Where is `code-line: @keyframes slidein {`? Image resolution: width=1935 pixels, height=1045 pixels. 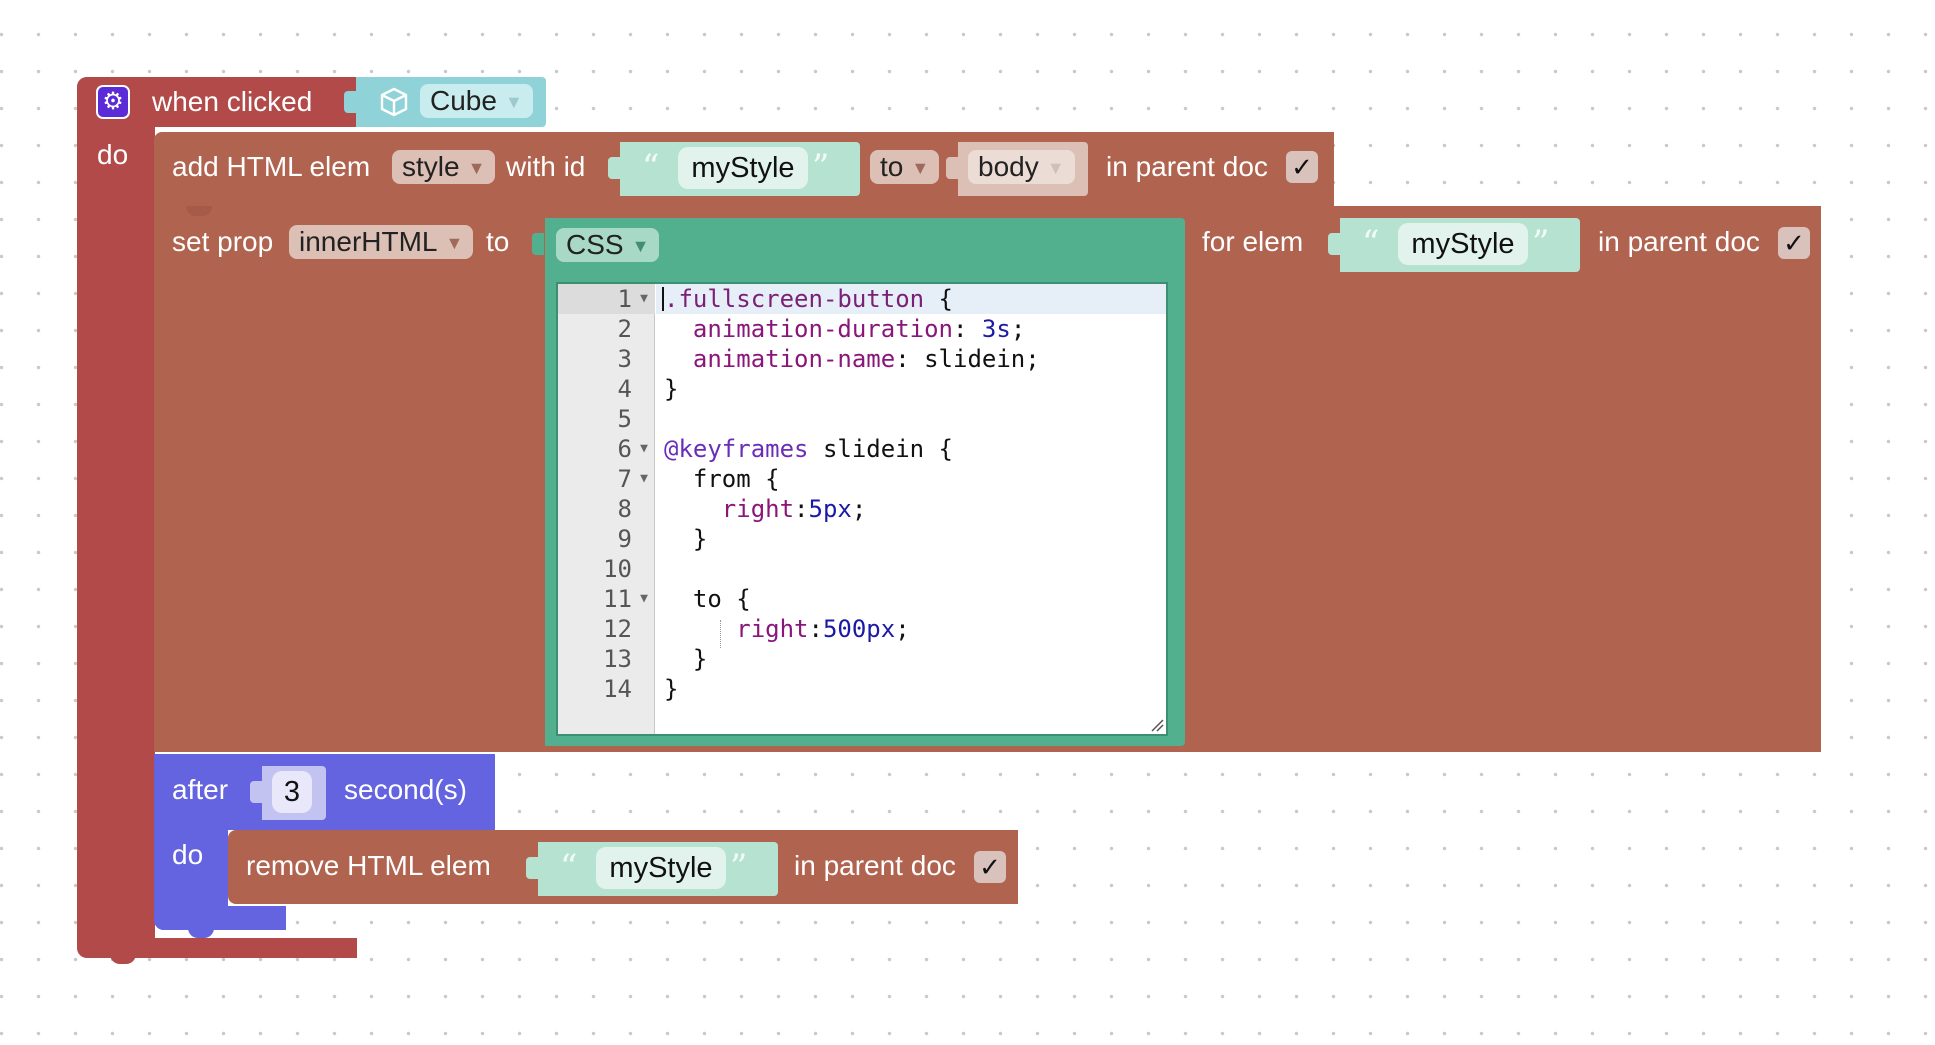
code-line: @keyframes slidein { is located at coordinates (808, 449).